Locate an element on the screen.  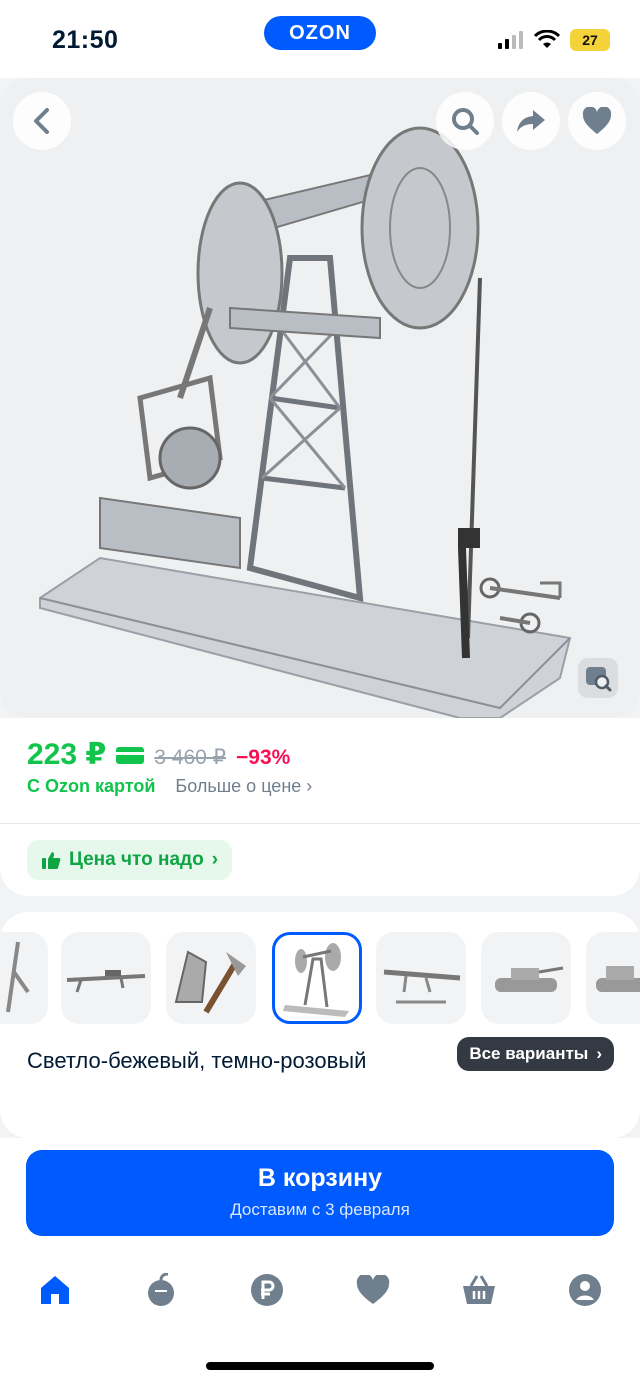
oil-pump-image is located at coordinates (316, 980).